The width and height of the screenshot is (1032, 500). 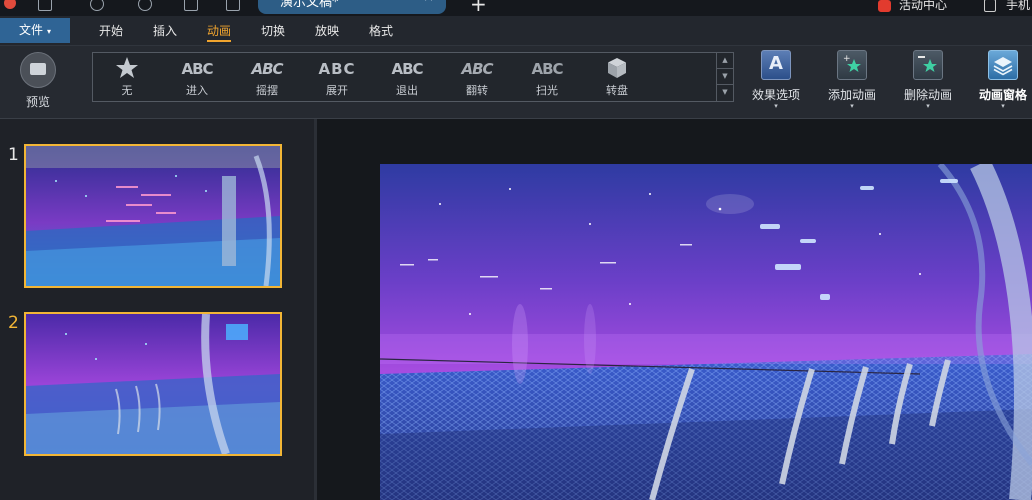 I want to click on abc-swing-icon: ABC, so click(x=267, y=69).